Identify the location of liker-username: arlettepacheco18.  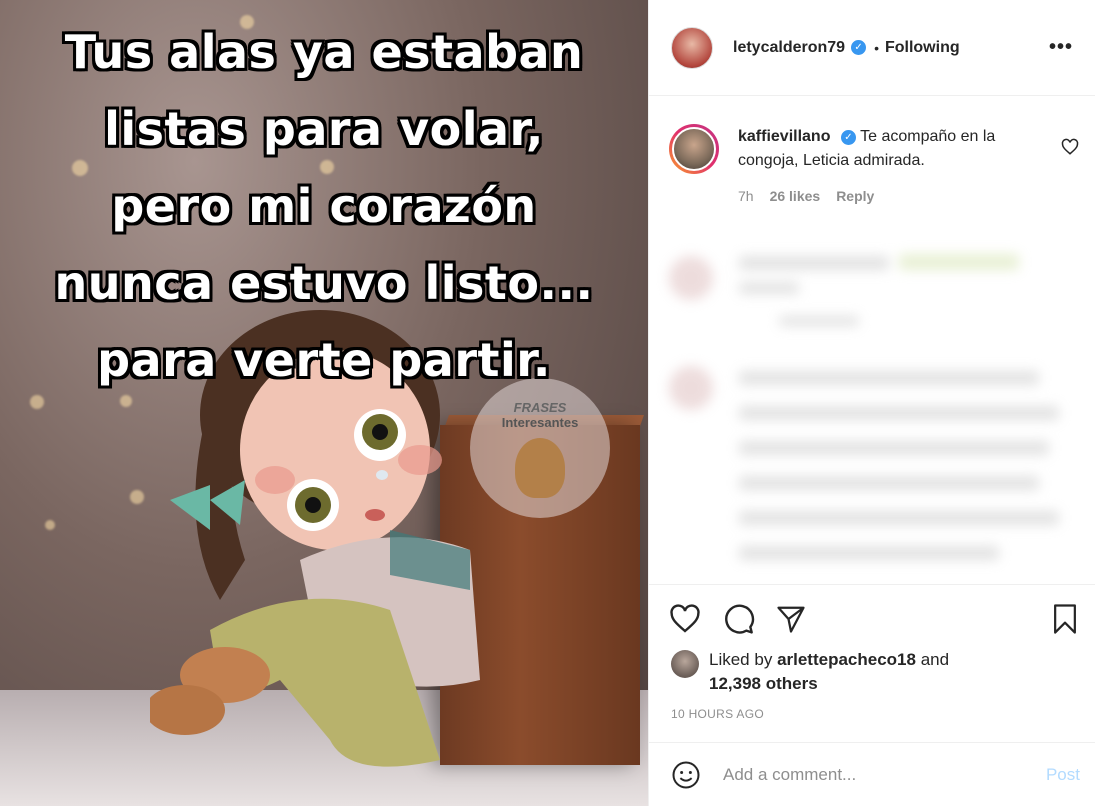
(846, 659).